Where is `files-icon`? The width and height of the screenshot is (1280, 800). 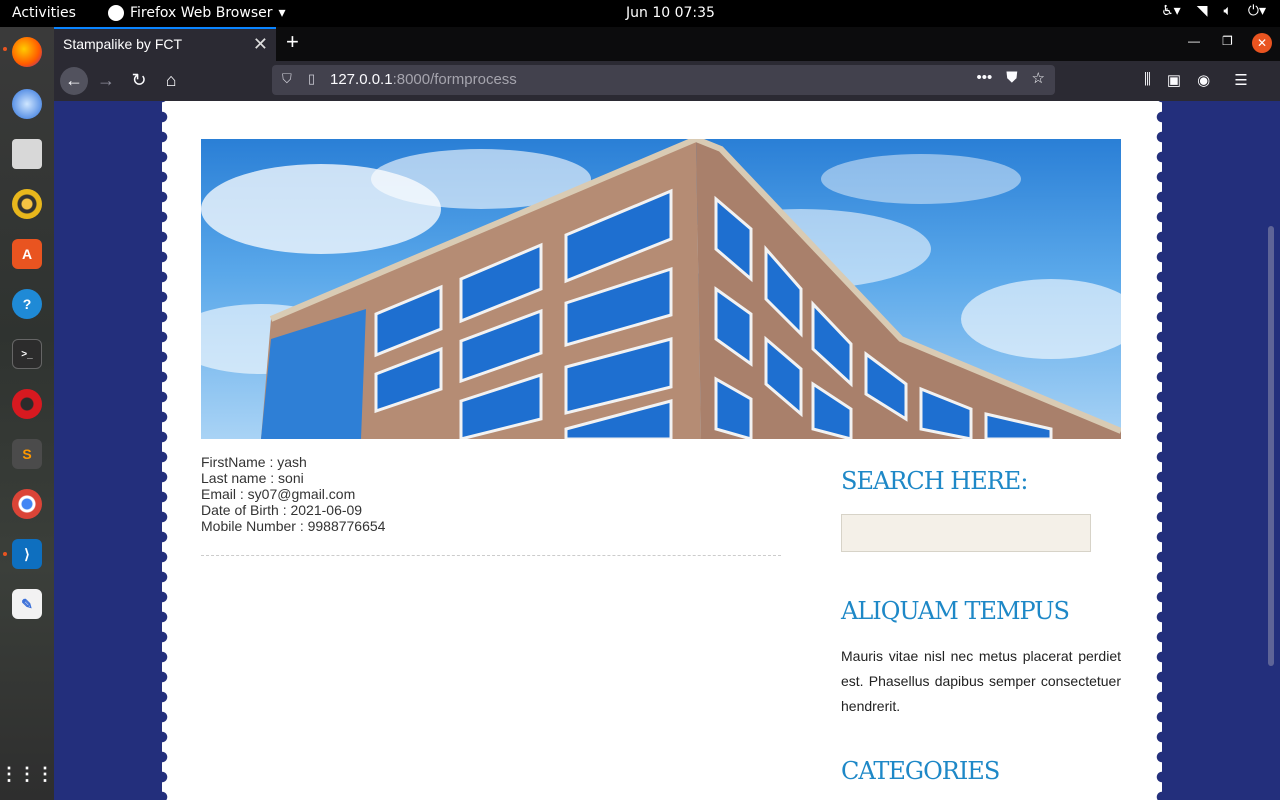 files-icon is located at coordinates (27, 154).